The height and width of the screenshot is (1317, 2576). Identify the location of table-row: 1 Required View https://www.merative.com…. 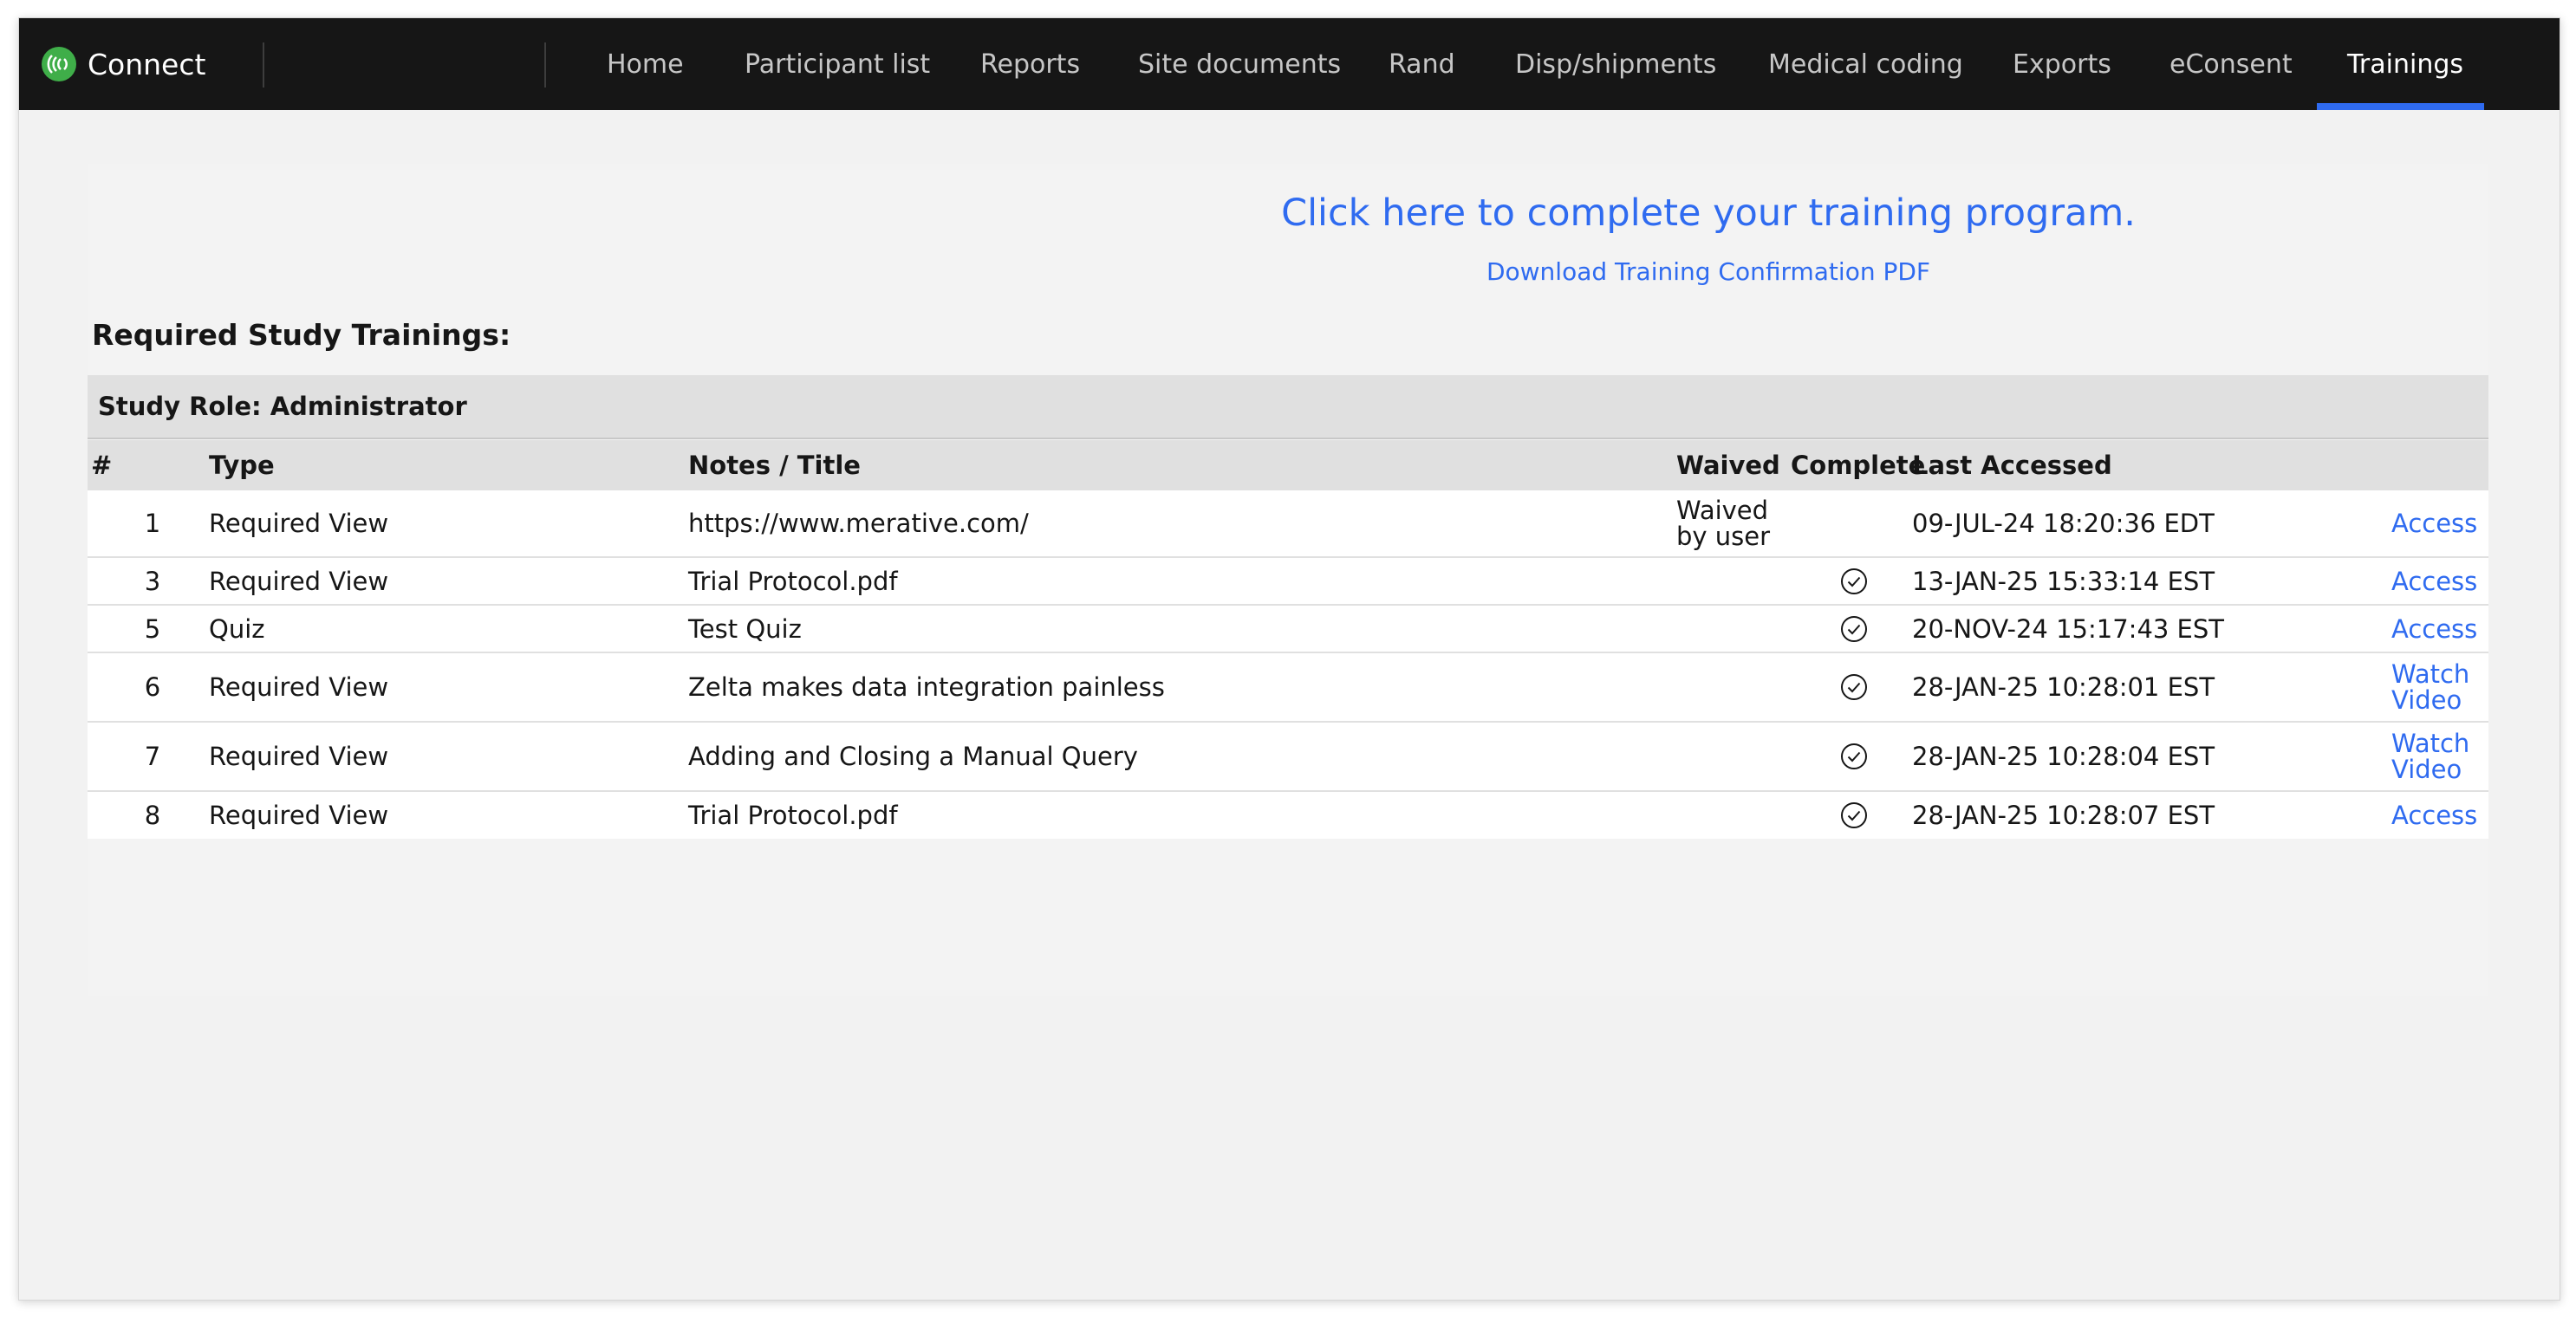
(1288, 524).